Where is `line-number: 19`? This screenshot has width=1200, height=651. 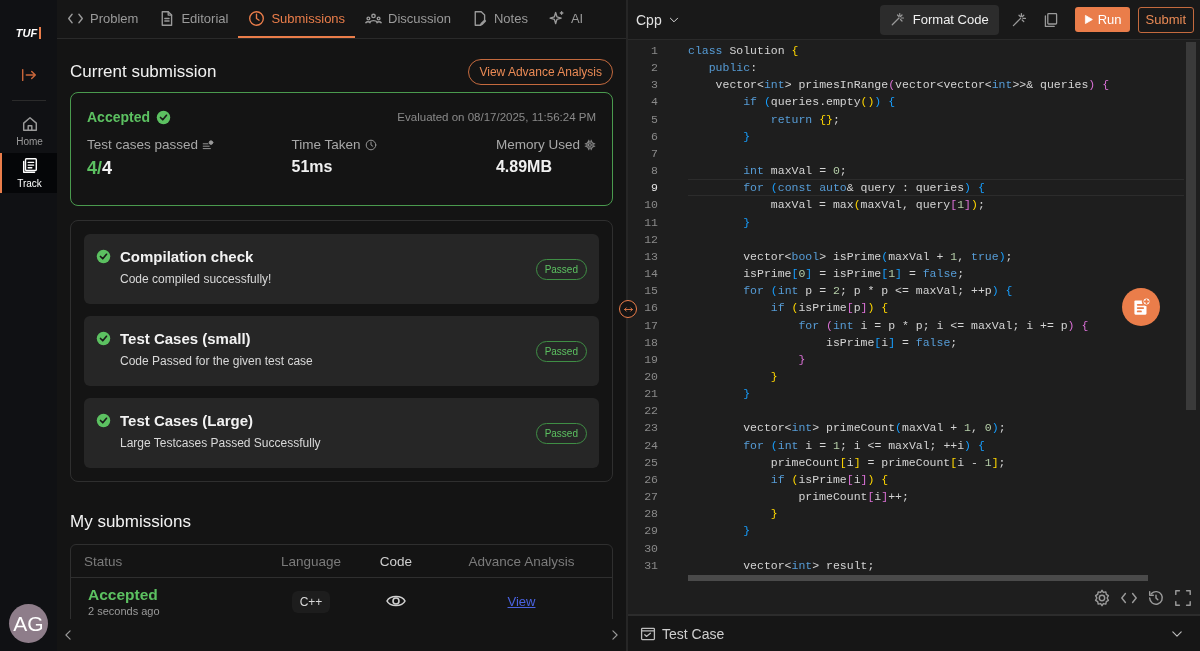 line-number: 19 is located at coordinates (650, 359).